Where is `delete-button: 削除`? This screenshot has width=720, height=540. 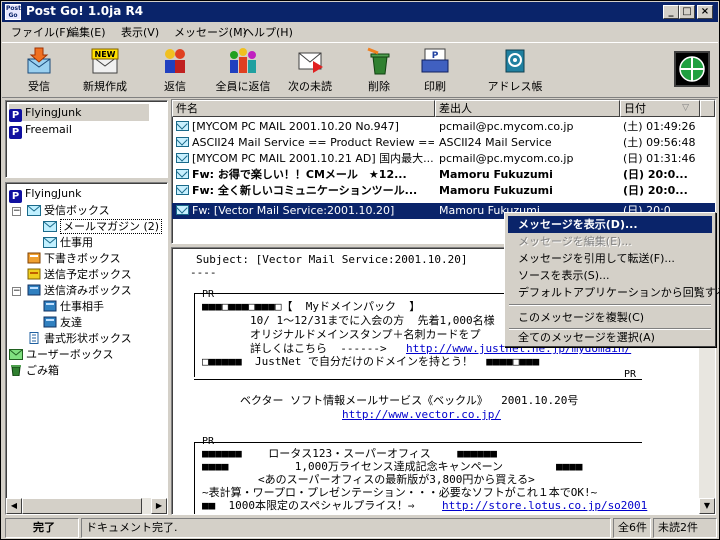
delete-button: 削除 is located at coordinates (379, 72).